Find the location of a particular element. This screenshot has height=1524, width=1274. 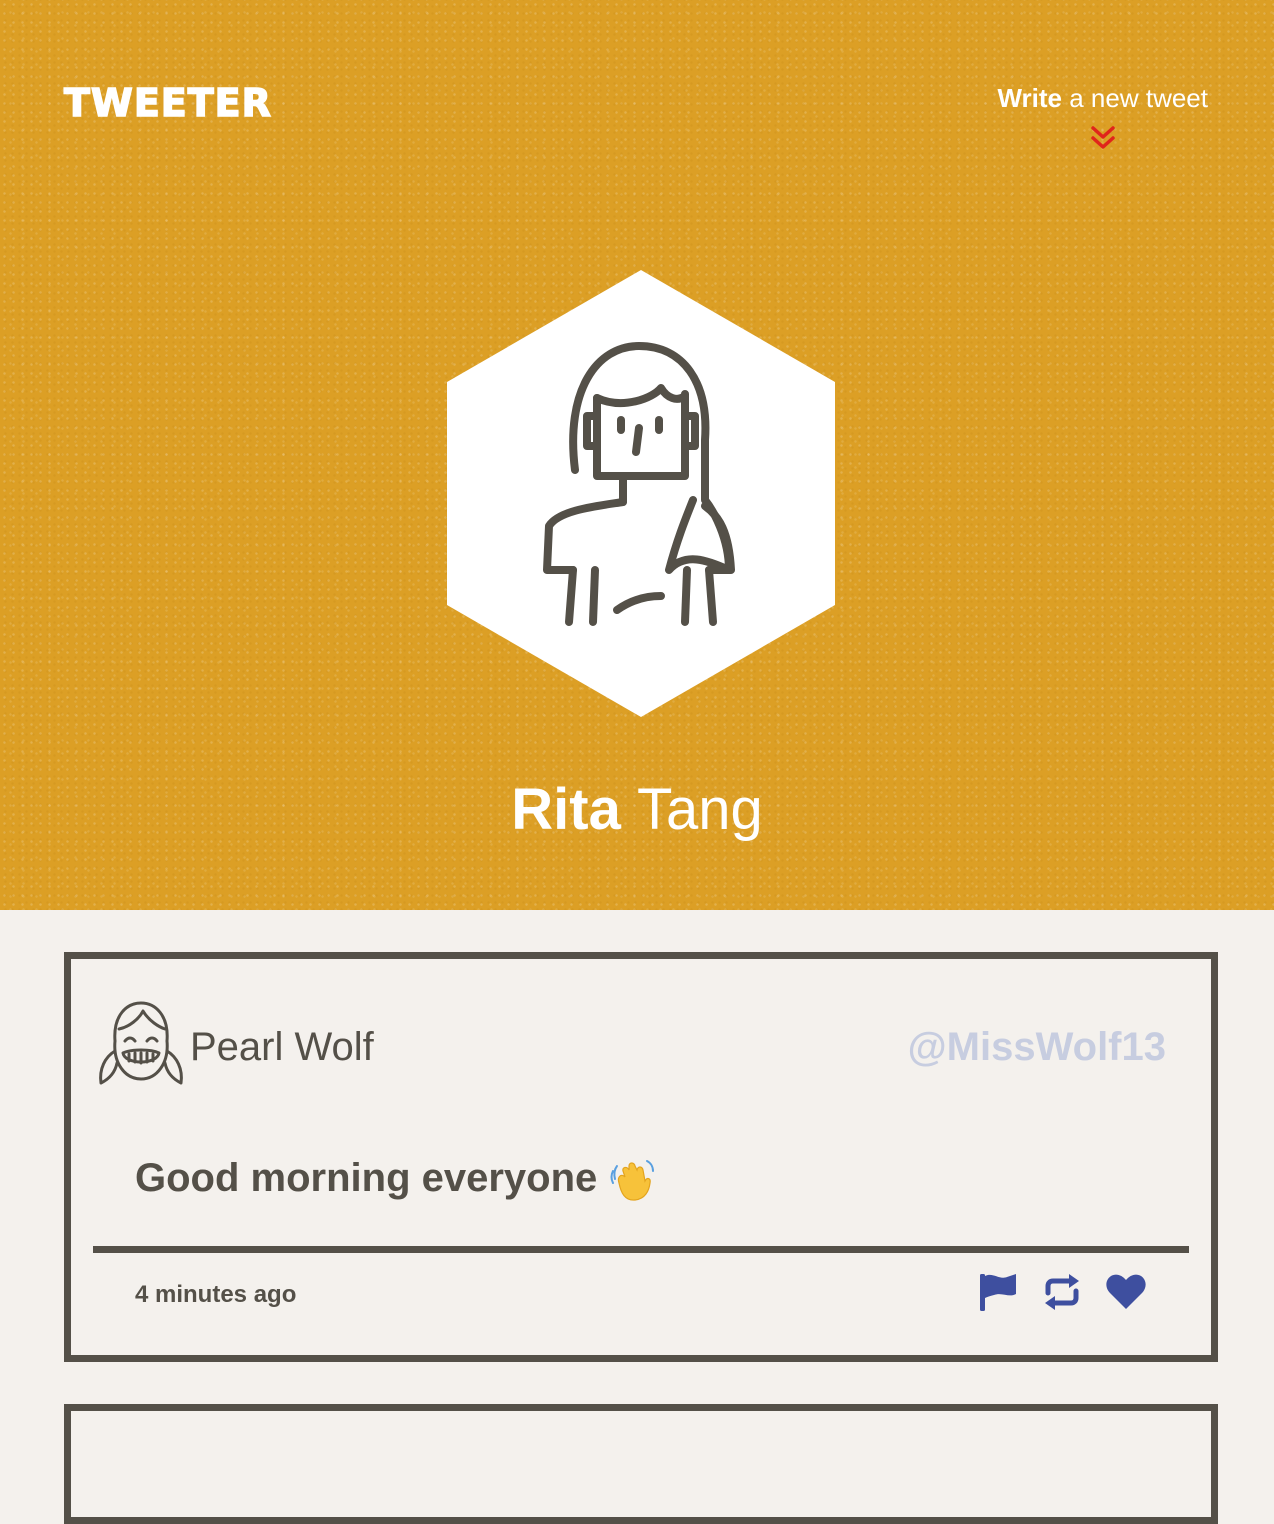

tweet-timestamp: 4 minutes ago is located at coordinates (216, 1294).